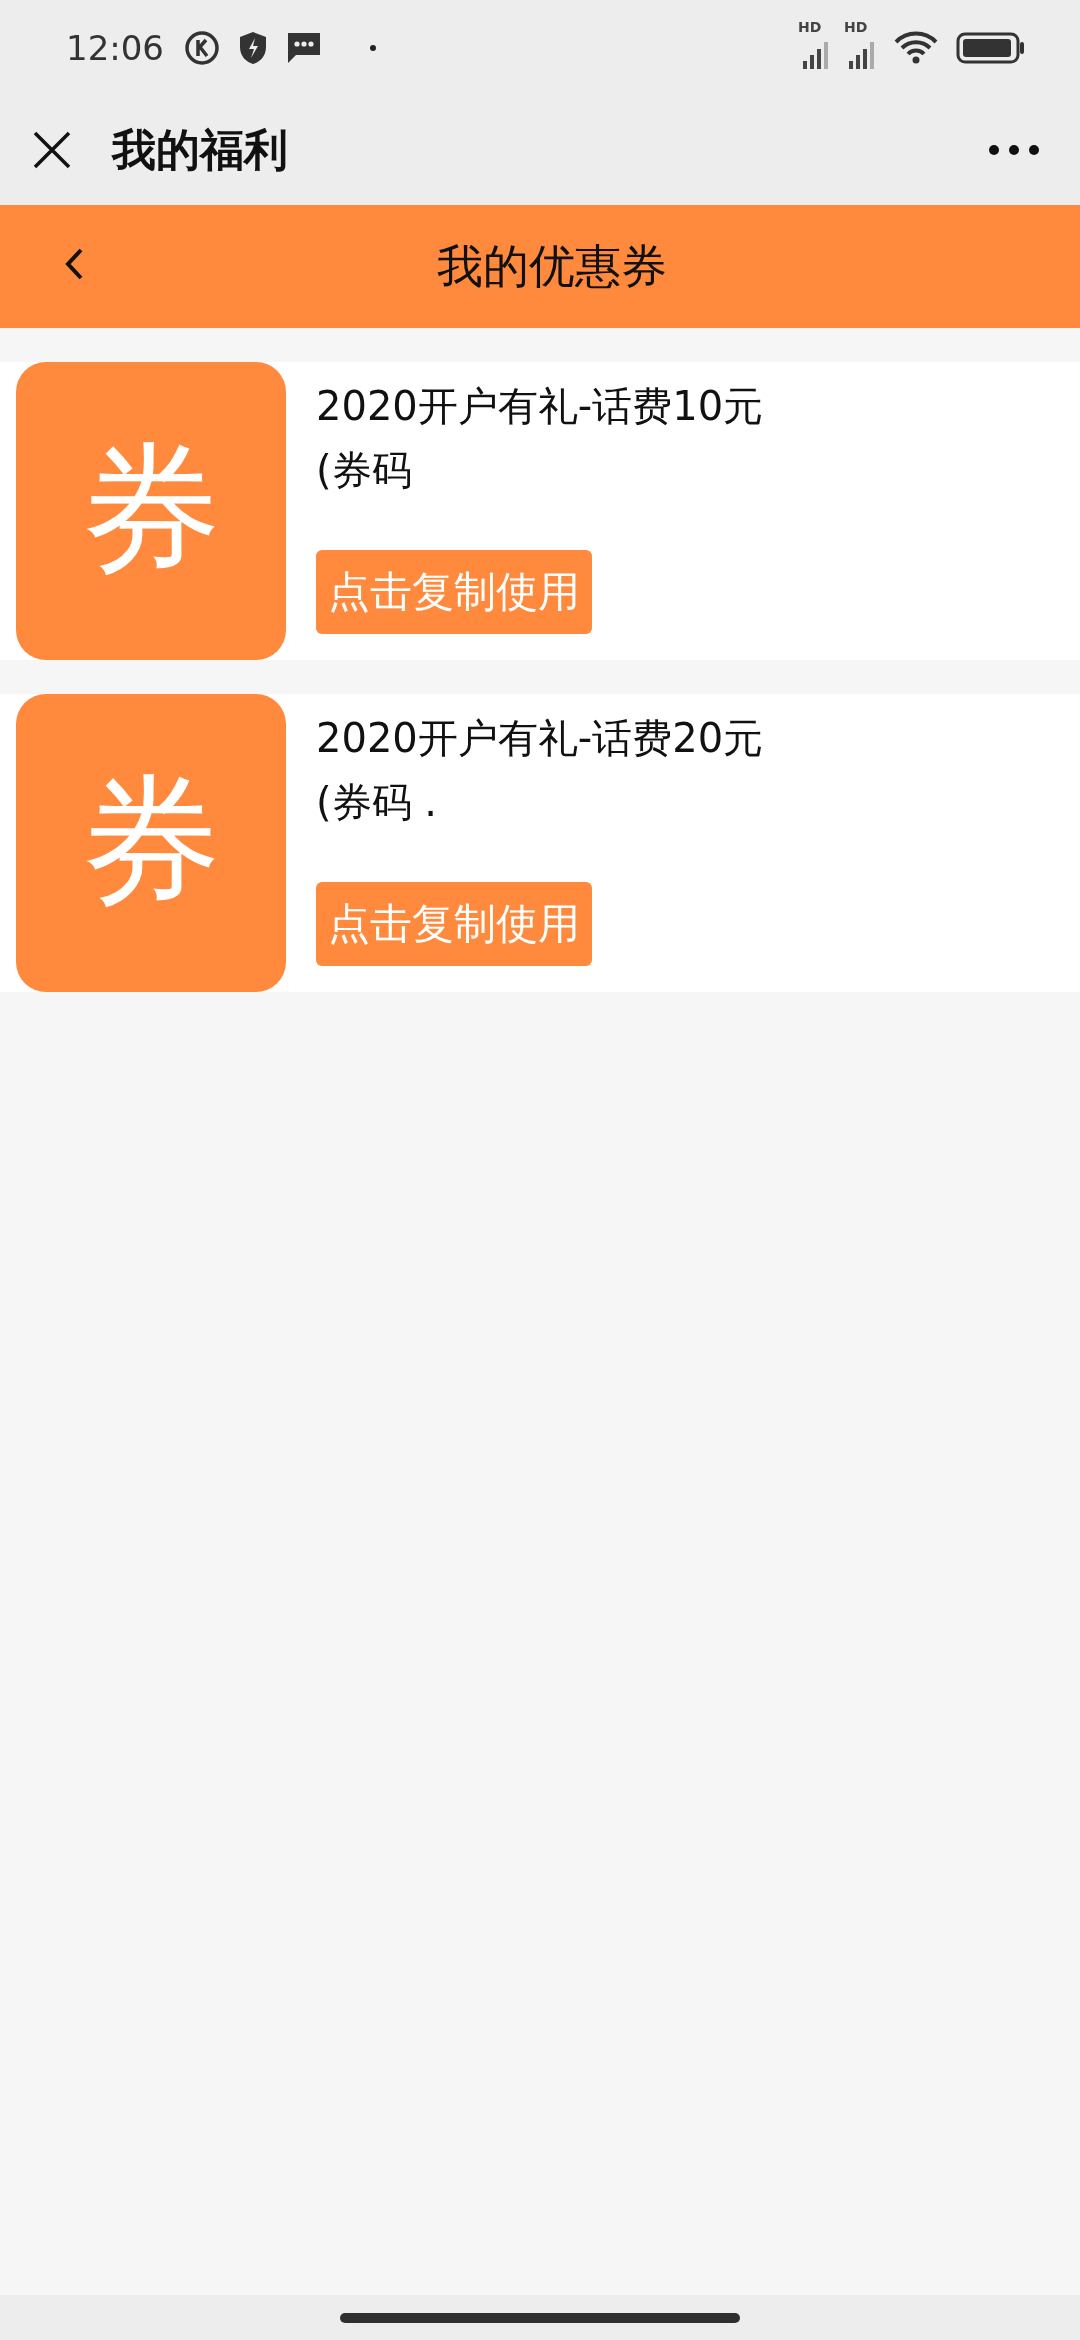 This screenshot has width=1080, height=2340. Describe the element at coordinates (540, 2317) in the screenshot. I see `home-indicator` at that location.